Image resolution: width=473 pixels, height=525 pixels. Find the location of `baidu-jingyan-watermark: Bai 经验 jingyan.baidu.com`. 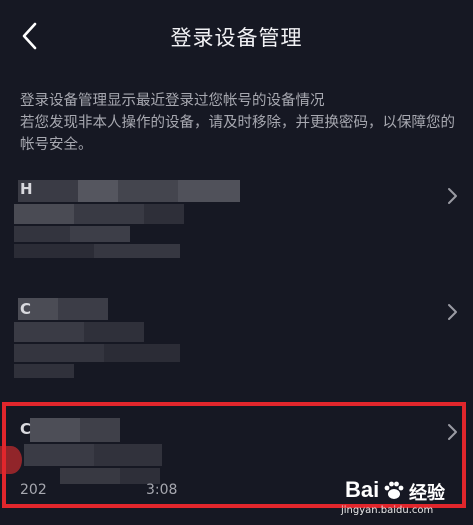

baidu-jingyan-watermark: Bai 经验 jingyan.baidu.com is located at coordinates (402, 499).